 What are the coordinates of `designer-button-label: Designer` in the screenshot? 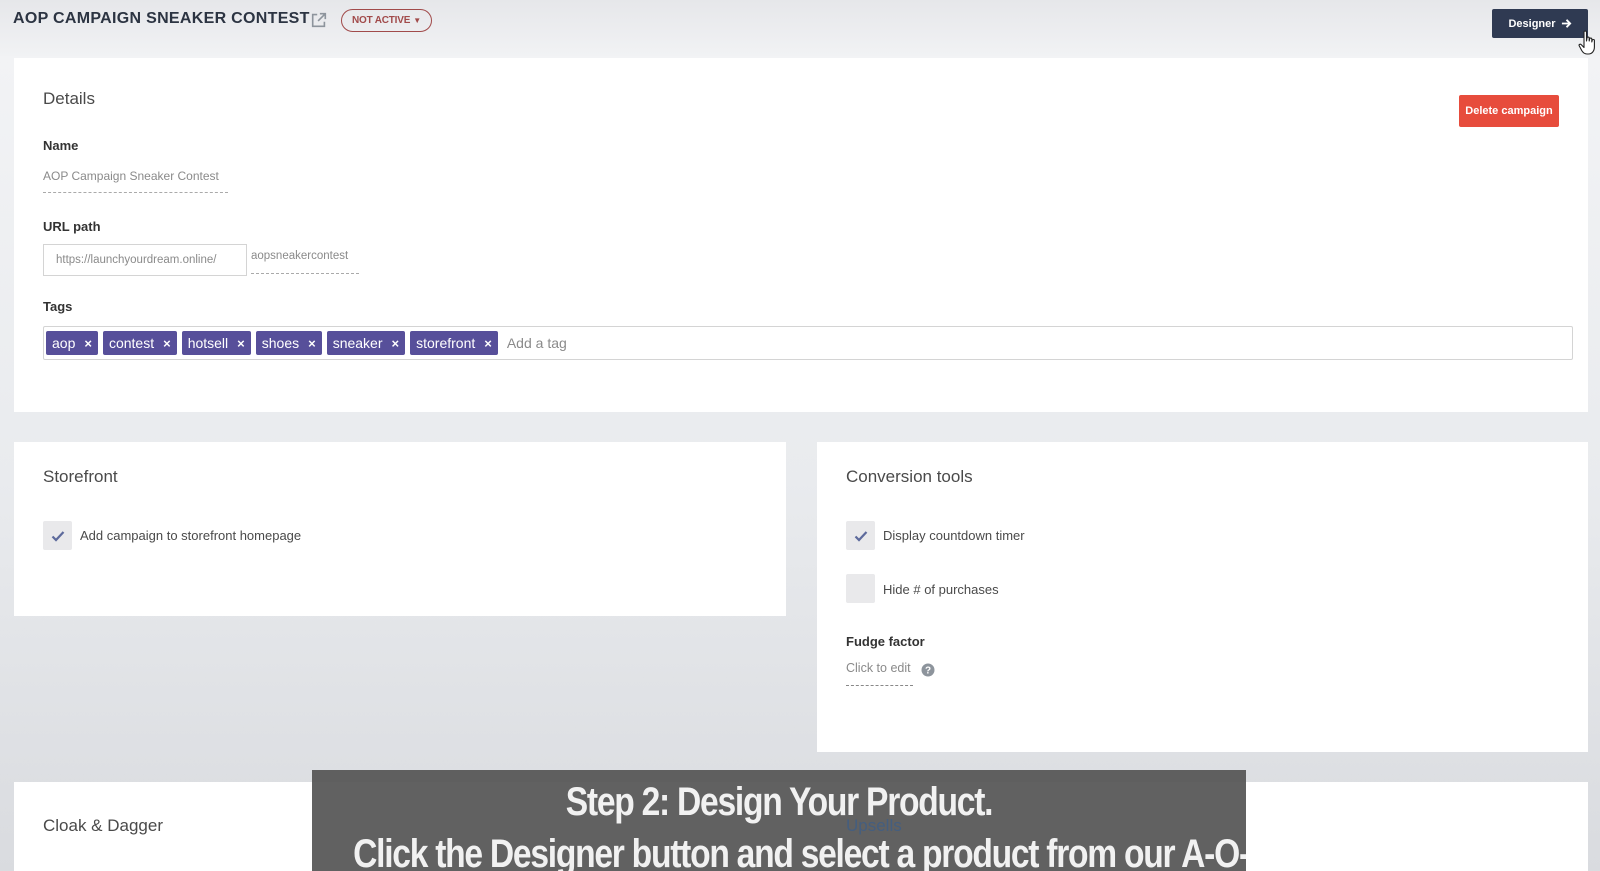 It's located at (1532, 23).